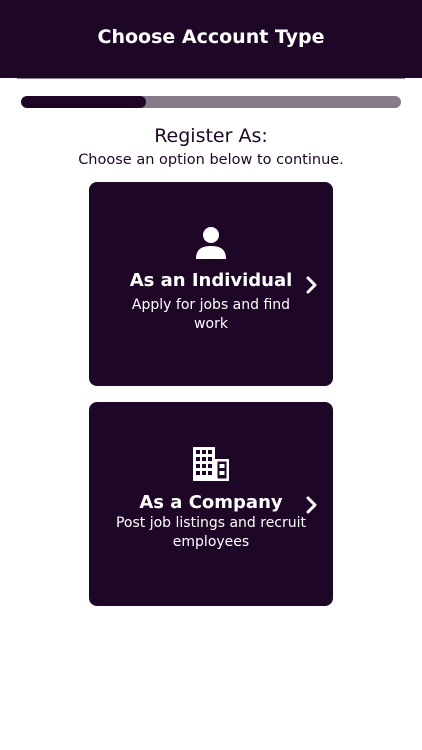 This screenshot has width=422, height=750. I want to click on building-icon, so click(211, 466).